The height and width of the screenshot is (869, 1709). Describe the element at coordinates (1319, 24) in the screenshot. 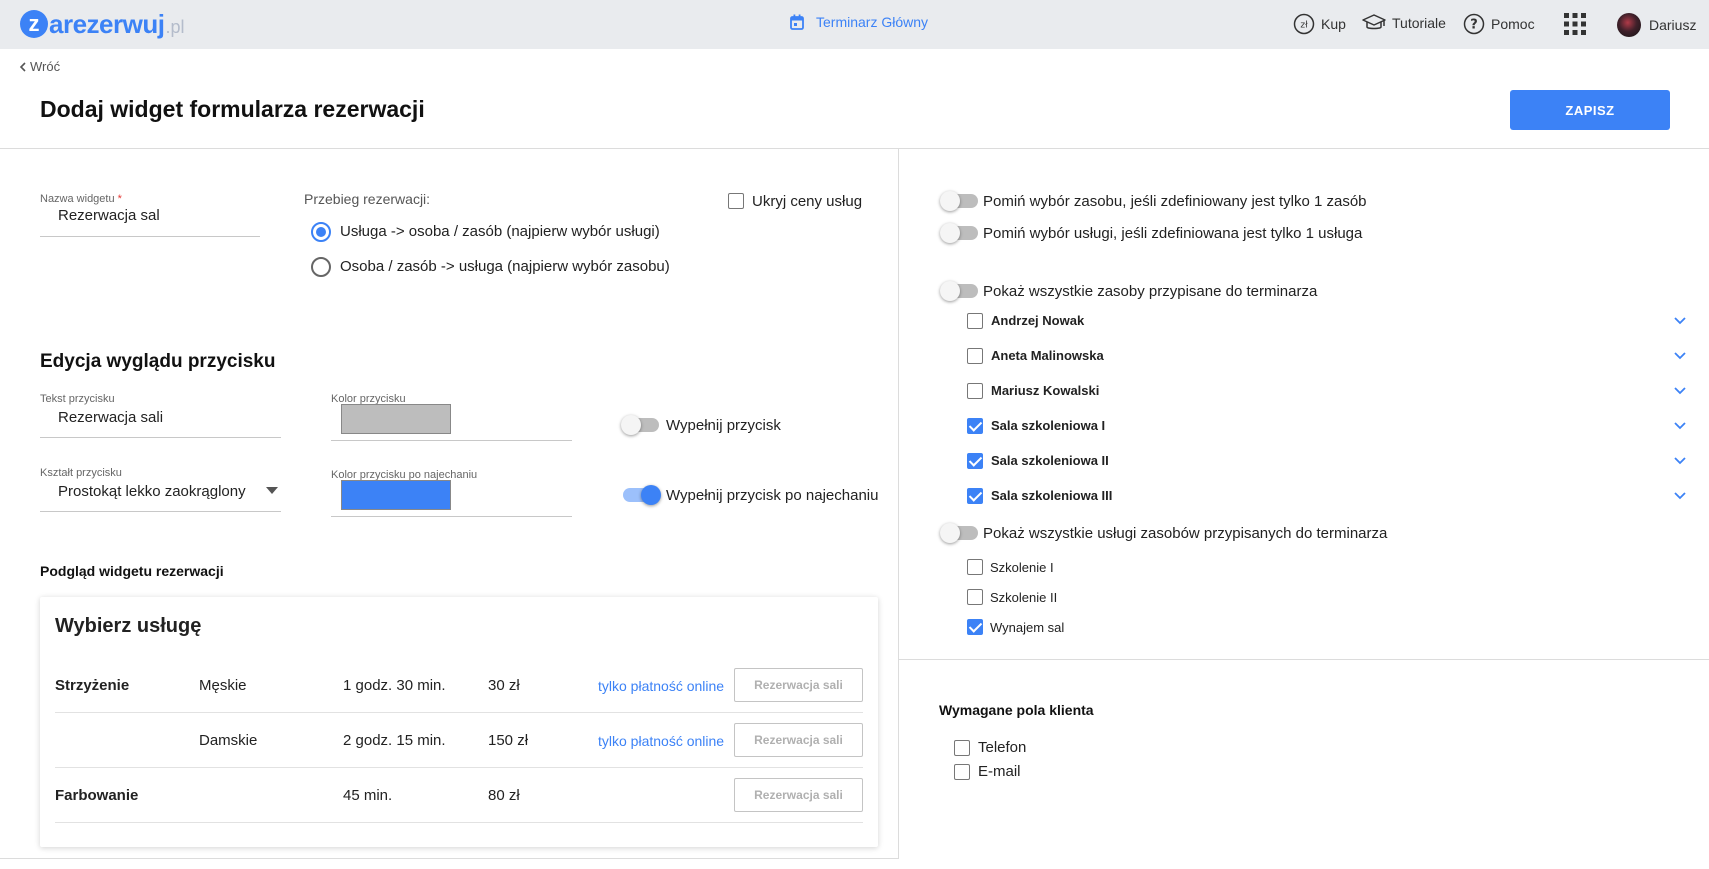

I see `buy-link: zł Kup` at that location.